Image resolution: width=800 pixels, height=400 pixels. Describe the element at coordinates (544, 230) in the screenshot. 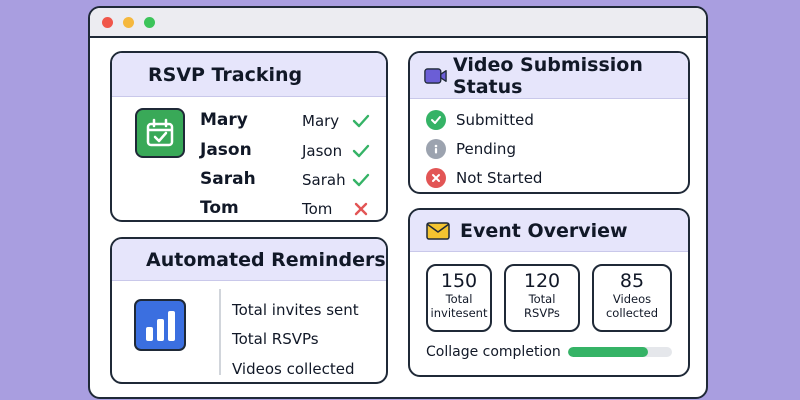

I see `event-card-title: Event Overview` at that location.